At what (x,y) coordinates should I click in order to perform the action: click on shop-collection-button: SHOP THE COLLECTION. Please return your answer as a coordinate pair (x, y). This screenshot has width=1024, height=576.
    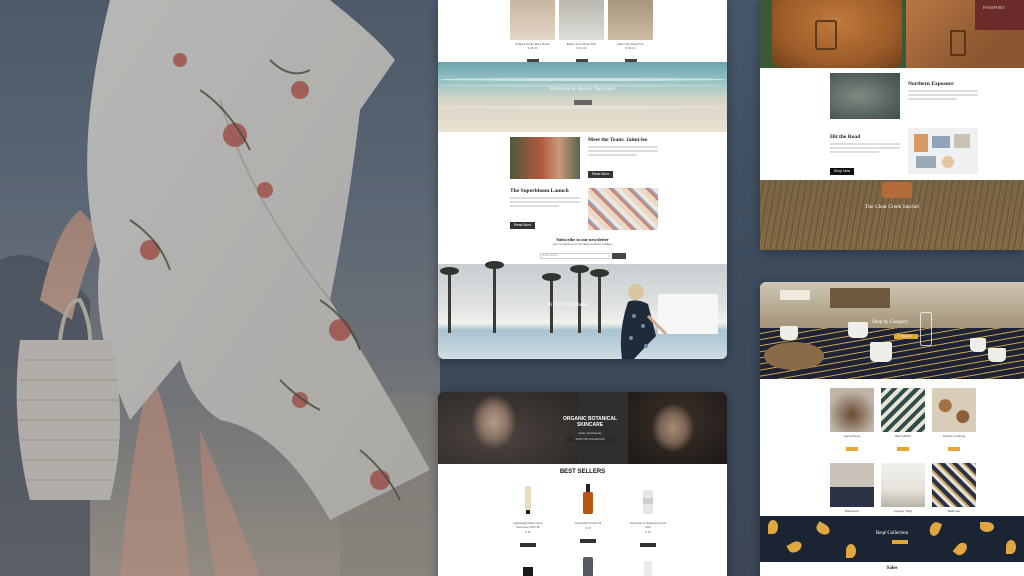
    Looking at the image, I should click on (590, 439).